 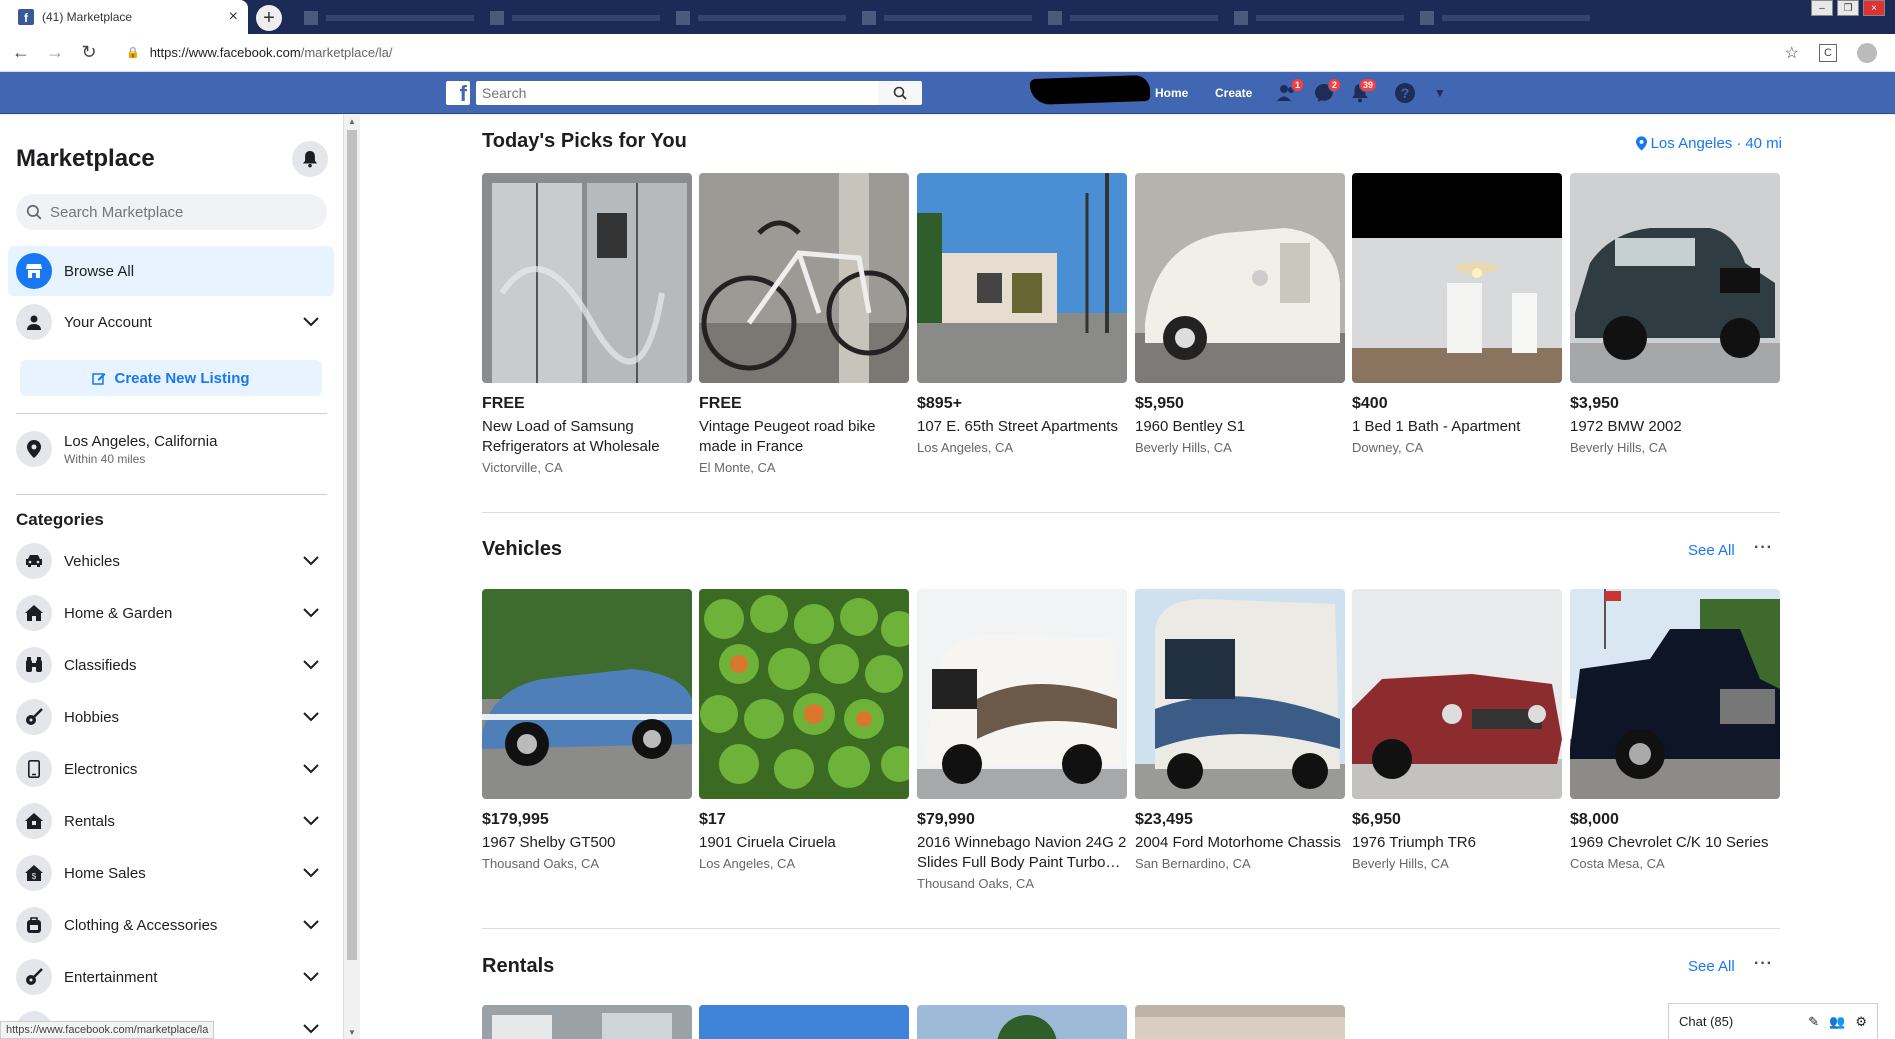 I want to click on restore-icon: ❐, so click(x=1848, y=8).